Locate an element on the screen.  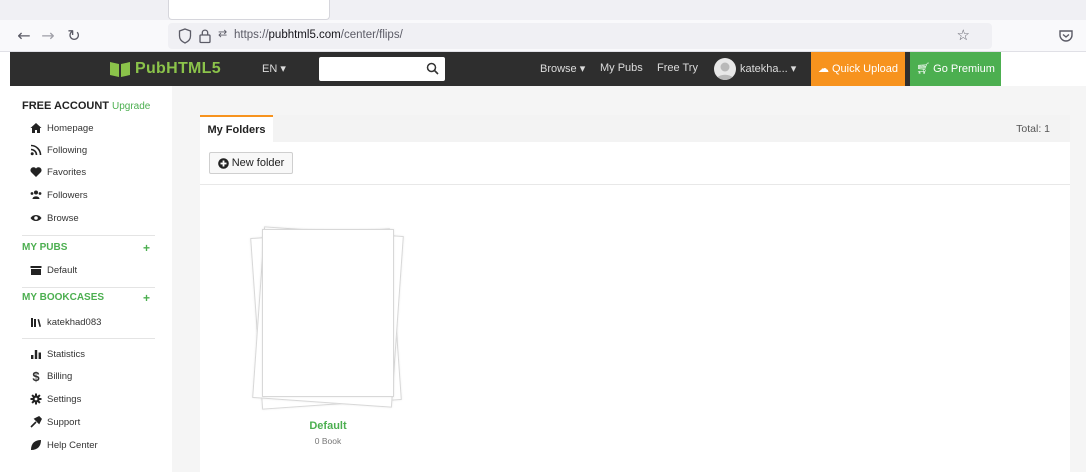
sidebar-item-label: Followers is located at coordinates (67, 195).